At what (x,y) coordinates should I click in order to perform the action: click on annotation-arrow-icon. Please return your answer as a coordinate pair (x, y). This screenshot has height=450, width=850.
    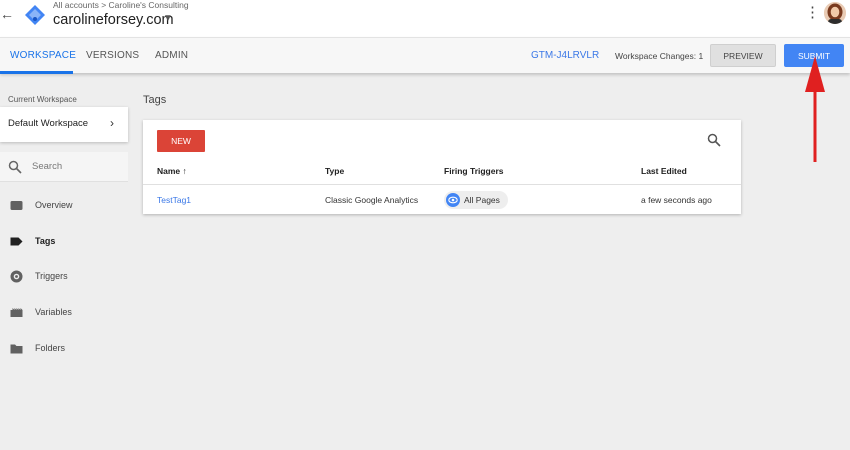
    Looking at the image, I should click on (815, 109).